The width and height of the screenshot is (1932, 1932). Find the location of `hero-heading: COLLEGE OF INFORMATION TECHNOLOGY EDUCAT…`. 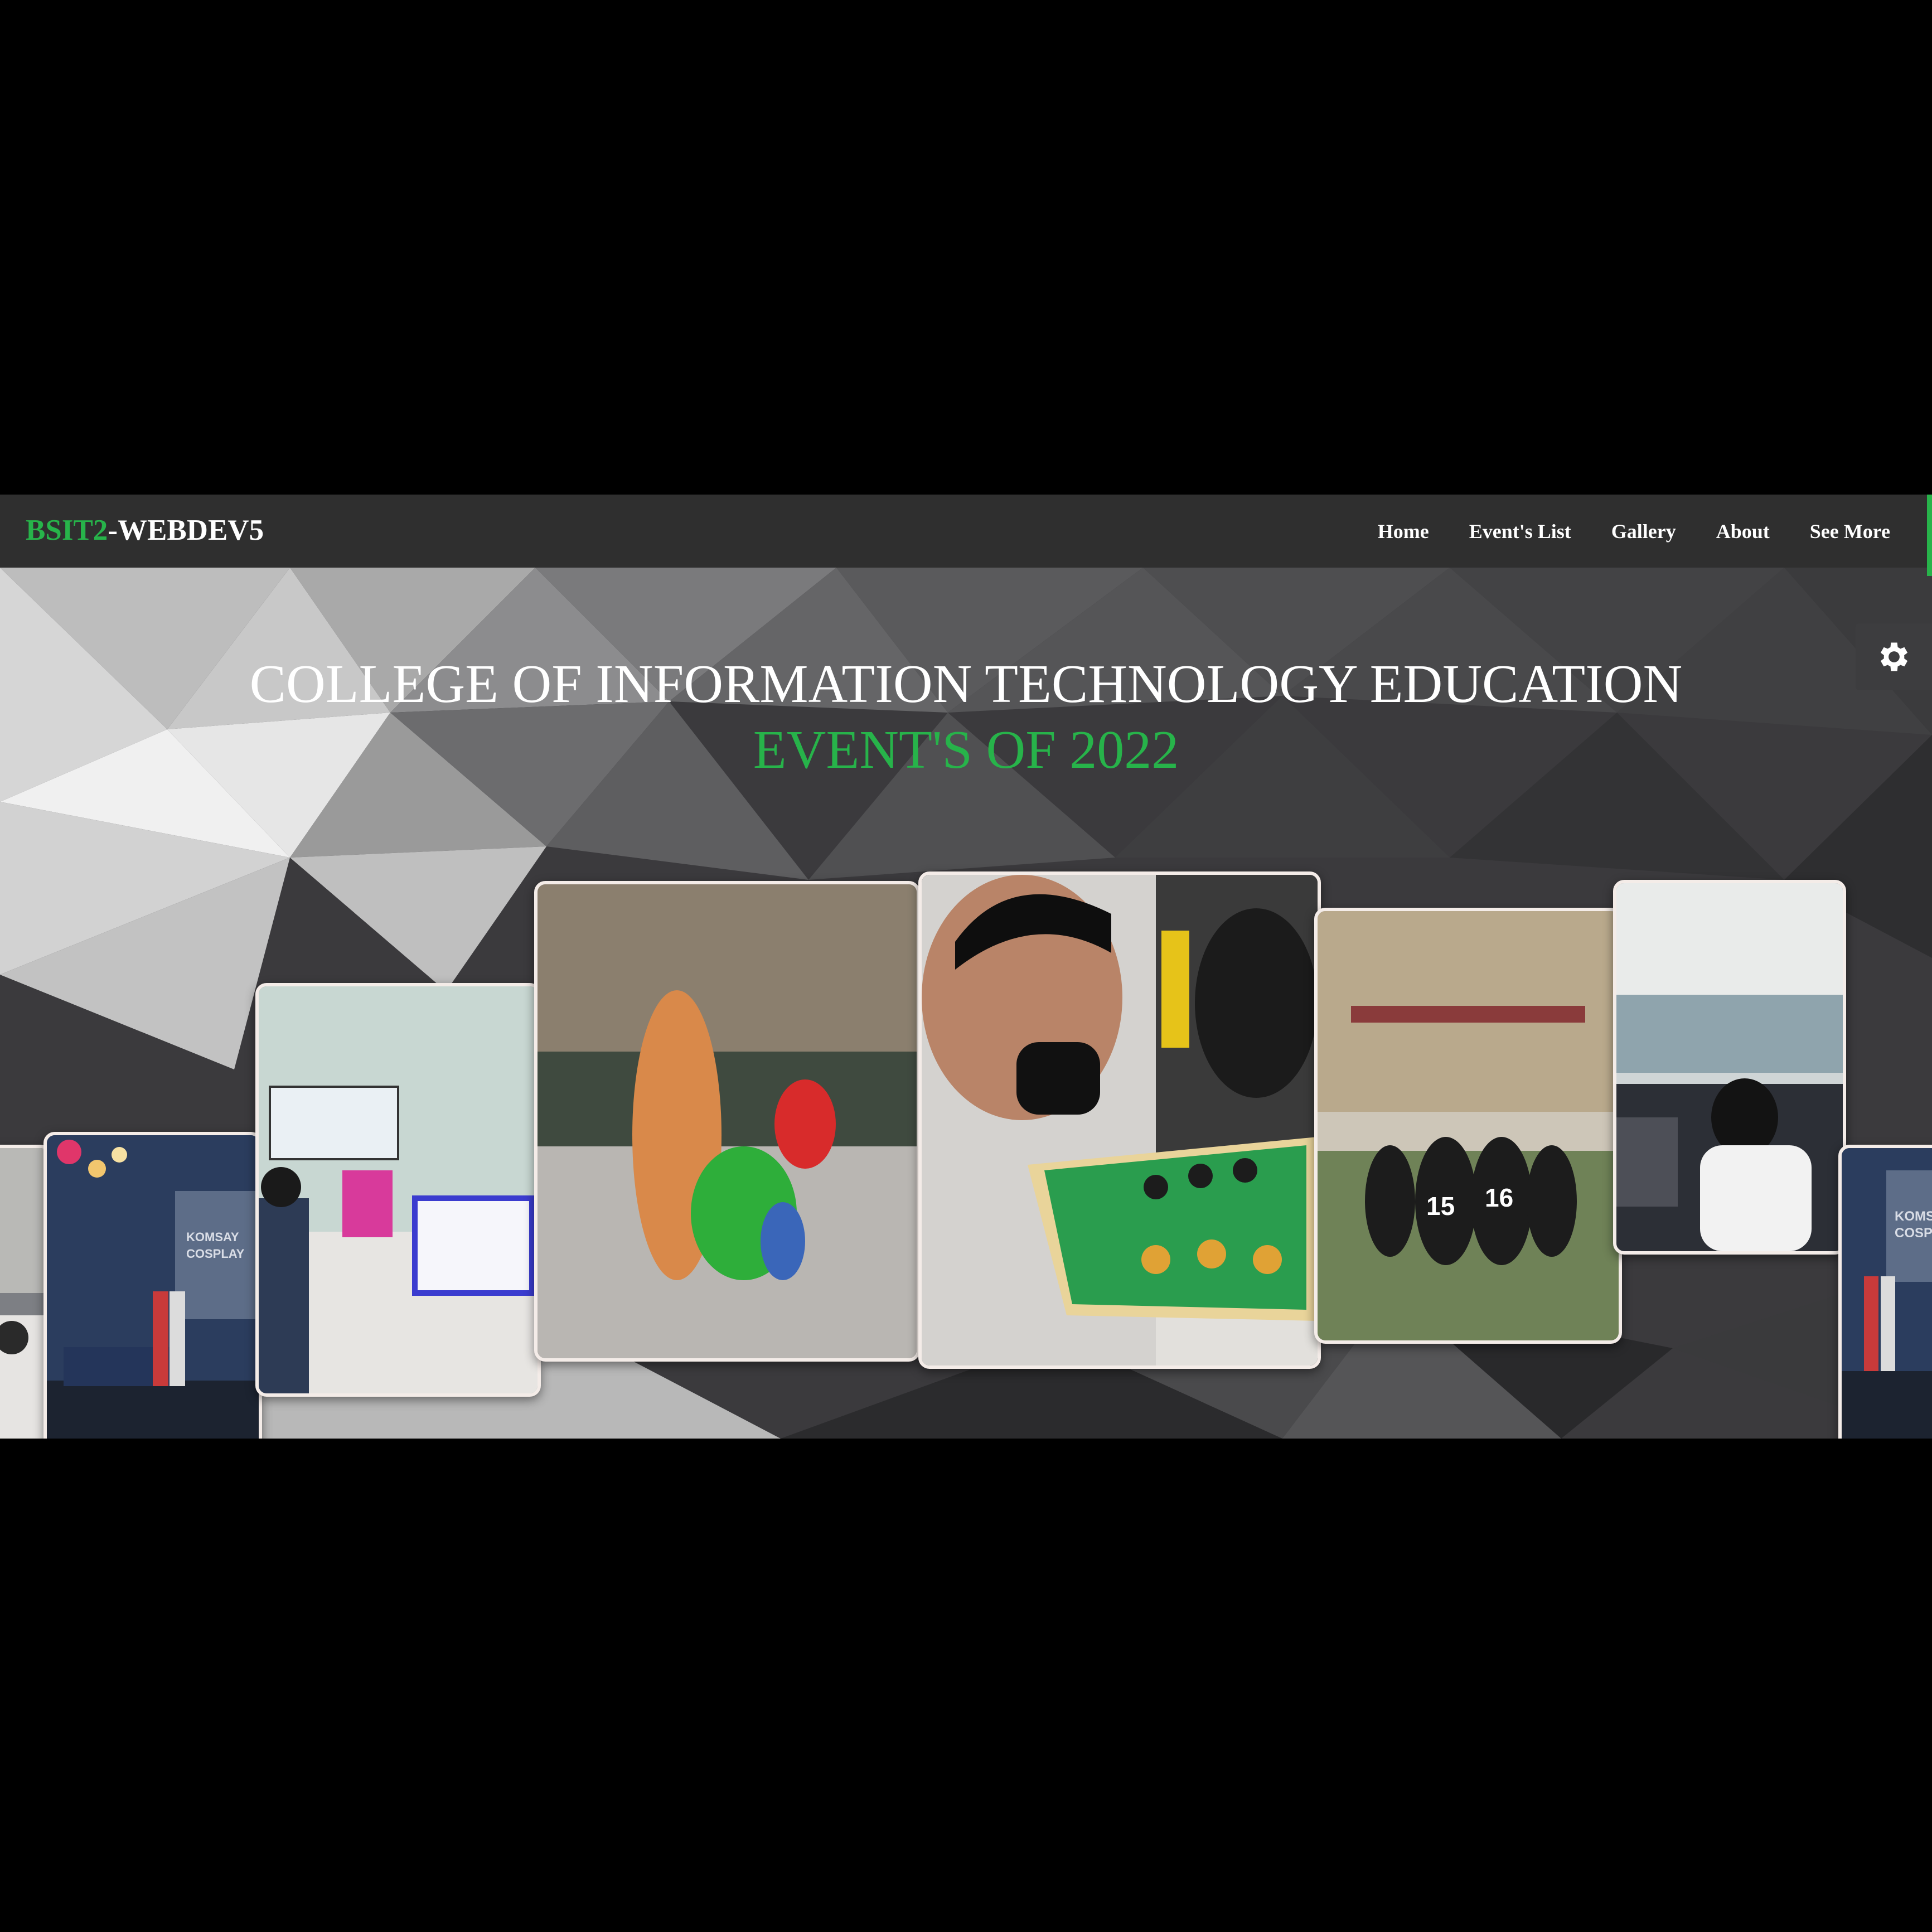

hero-heading: COLLEGE OF INFORMATION TECHNOLOGY EDUCAT… is located at coordinates (966, 717).